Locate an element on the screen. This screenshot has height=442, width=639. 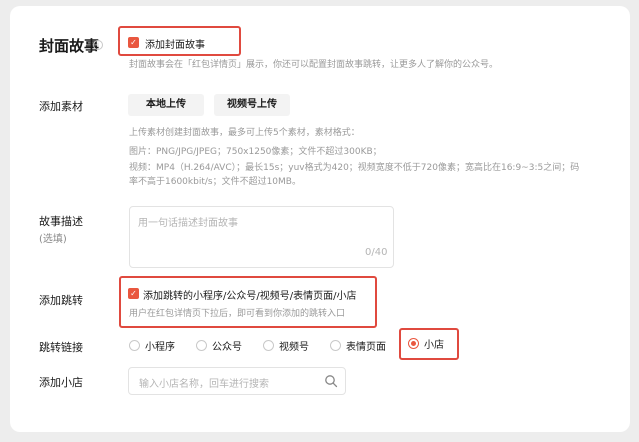
story-desc-placeholder: 用一句话描述封面故事 is located at coordinates (188, 223).